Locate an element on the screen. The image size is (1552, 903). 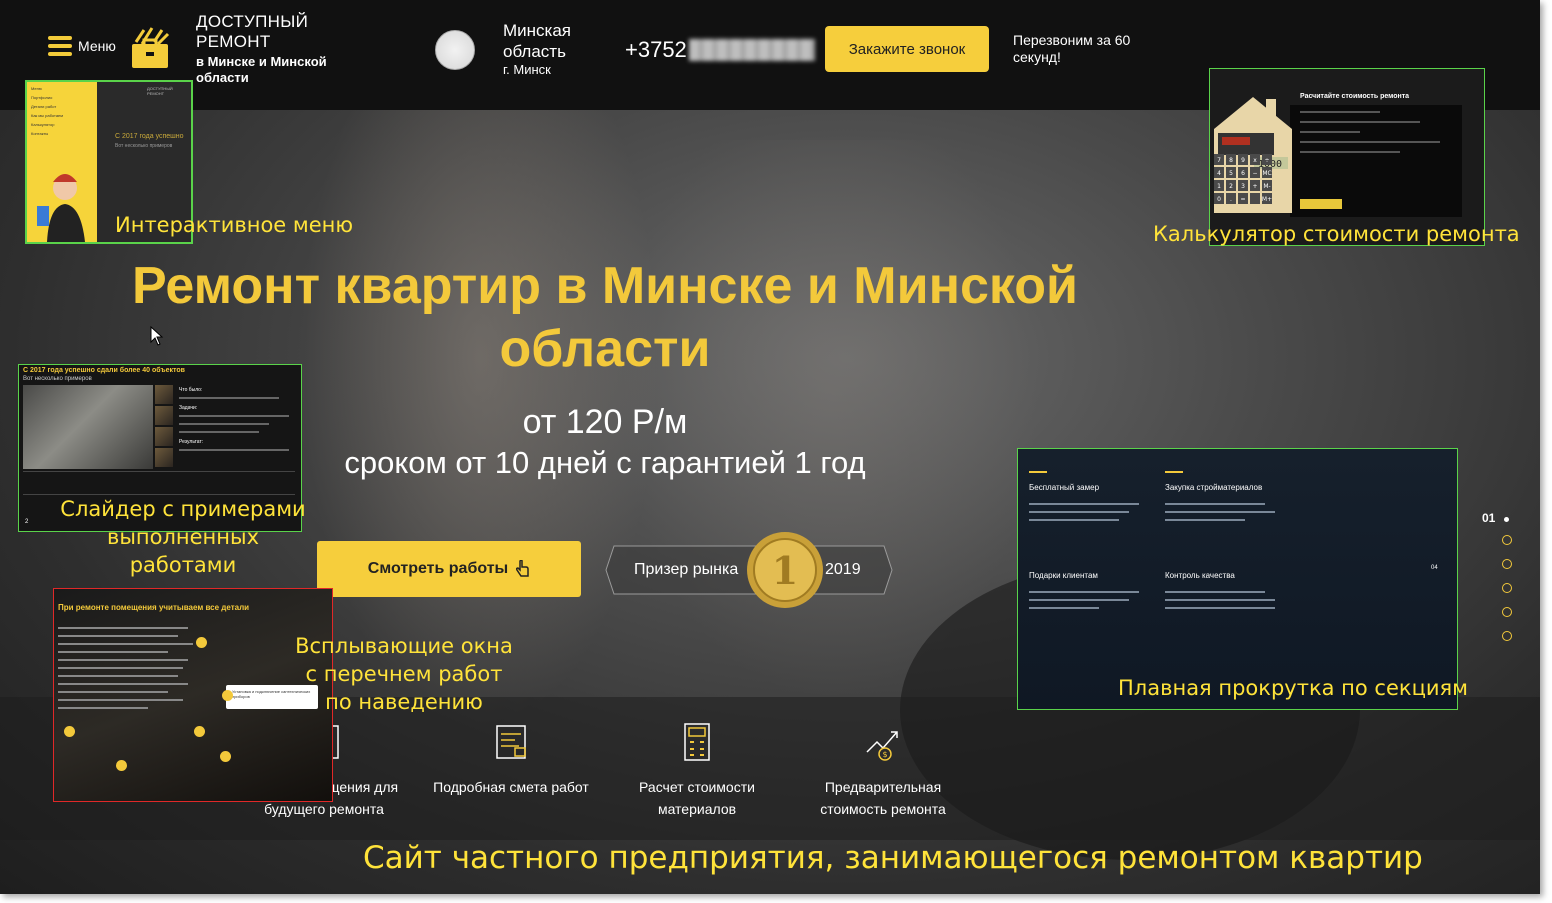
phone-number: +3752 is located at coordinates (720, 50).